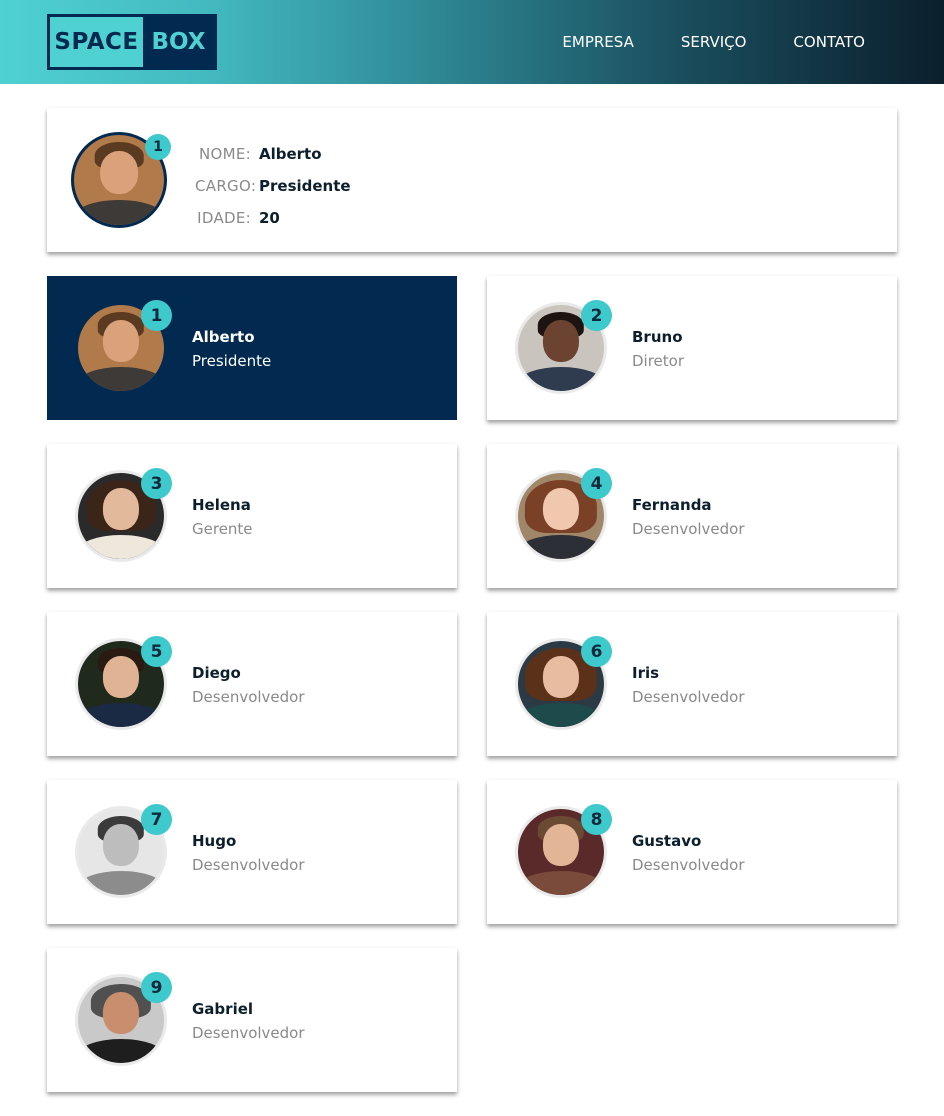 This screenshot has width=944, height=1116. What do you see at coordinates (596, 819) in the screenshot?
I see `member-number-badge: 8` at bounding box center [596, 819].